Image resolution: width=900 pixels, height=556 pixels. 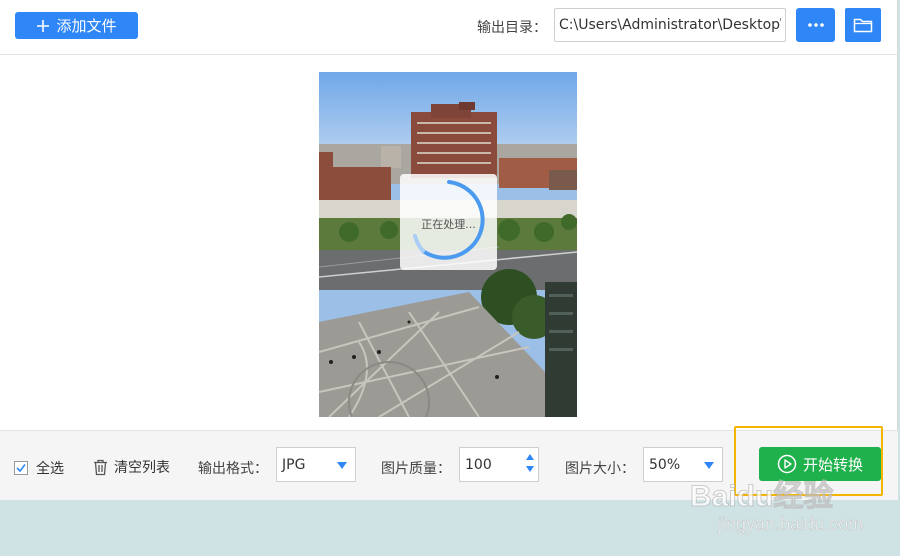 What do you see at coordinates (449, 27) in the screenshot?
I see `top-toolbar: 添加文件 输出目录：` at bounding box center [449, 27].